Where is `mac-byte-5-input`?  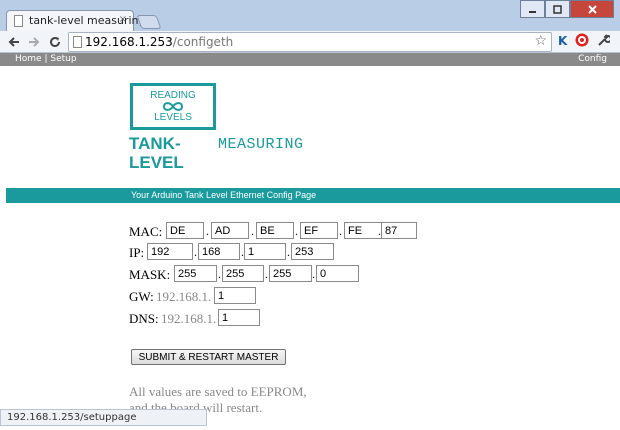 mac-byte-5-input is located at coordinates (363, 230).